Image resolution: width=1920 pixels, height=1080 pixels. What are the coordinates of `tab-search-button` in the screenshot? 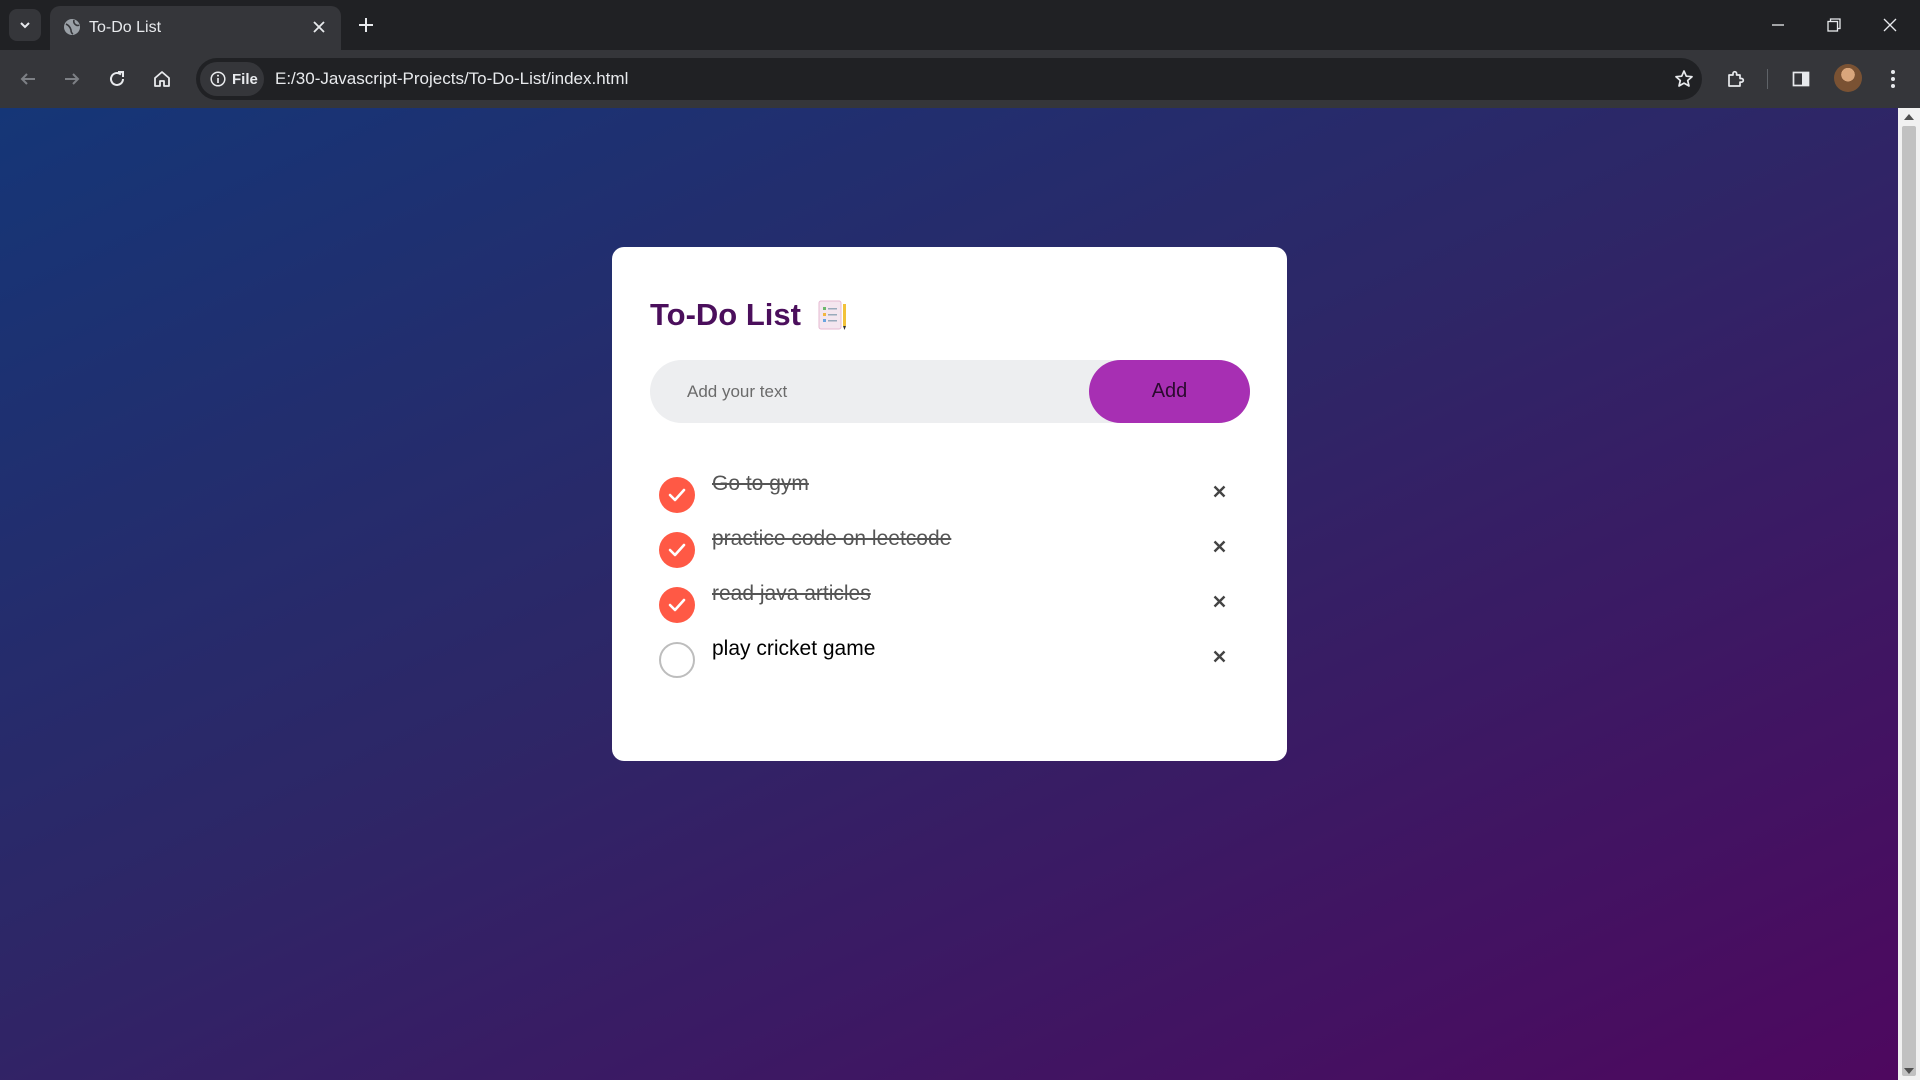 It's located at (25, 25).